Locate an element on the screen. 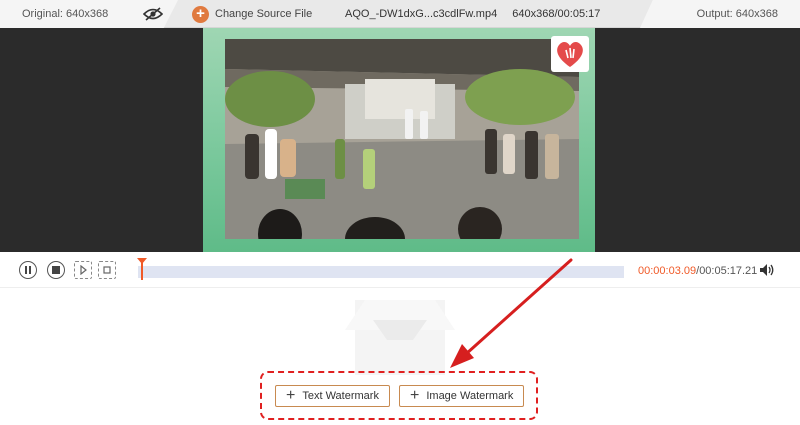  add-text-watermark-button: + Text Watermark is located at coordinates (332, 396).